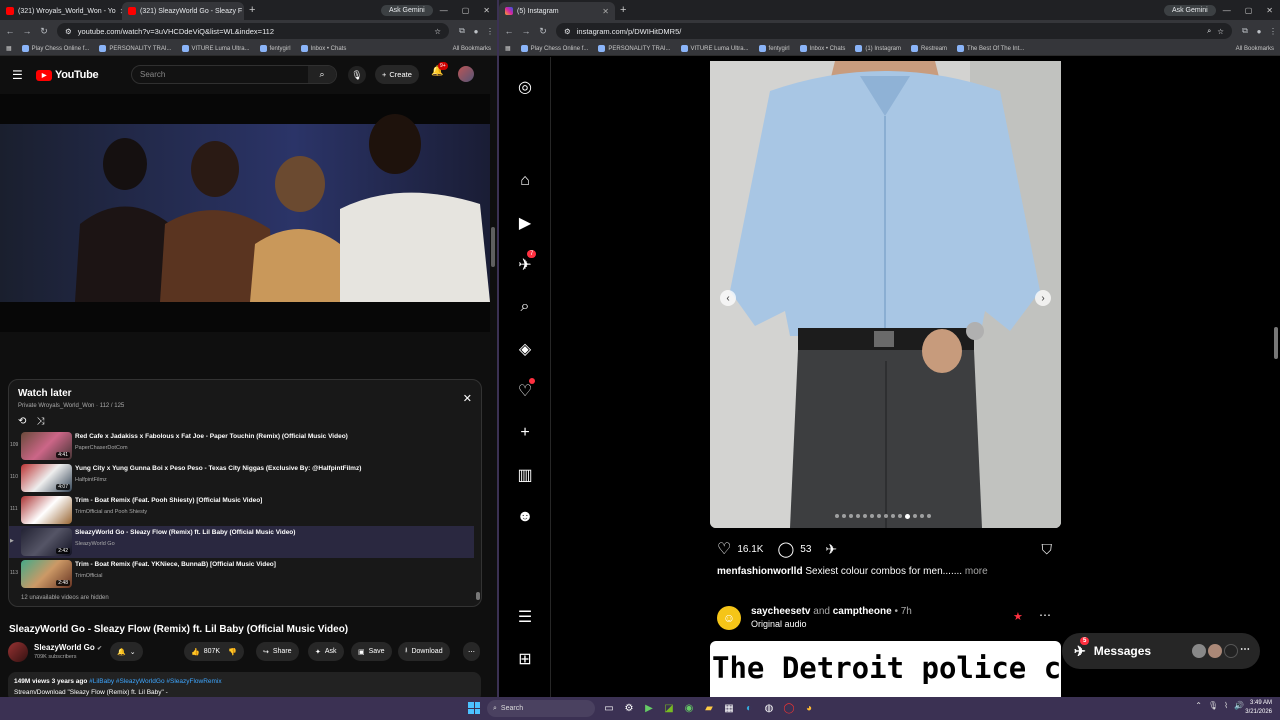 This screenshot has height=720, width=1280. What do you see at coordinates (478, 516) in the screenshot?
I see `playlist-scrollbar` at bounding box center [478, 516].